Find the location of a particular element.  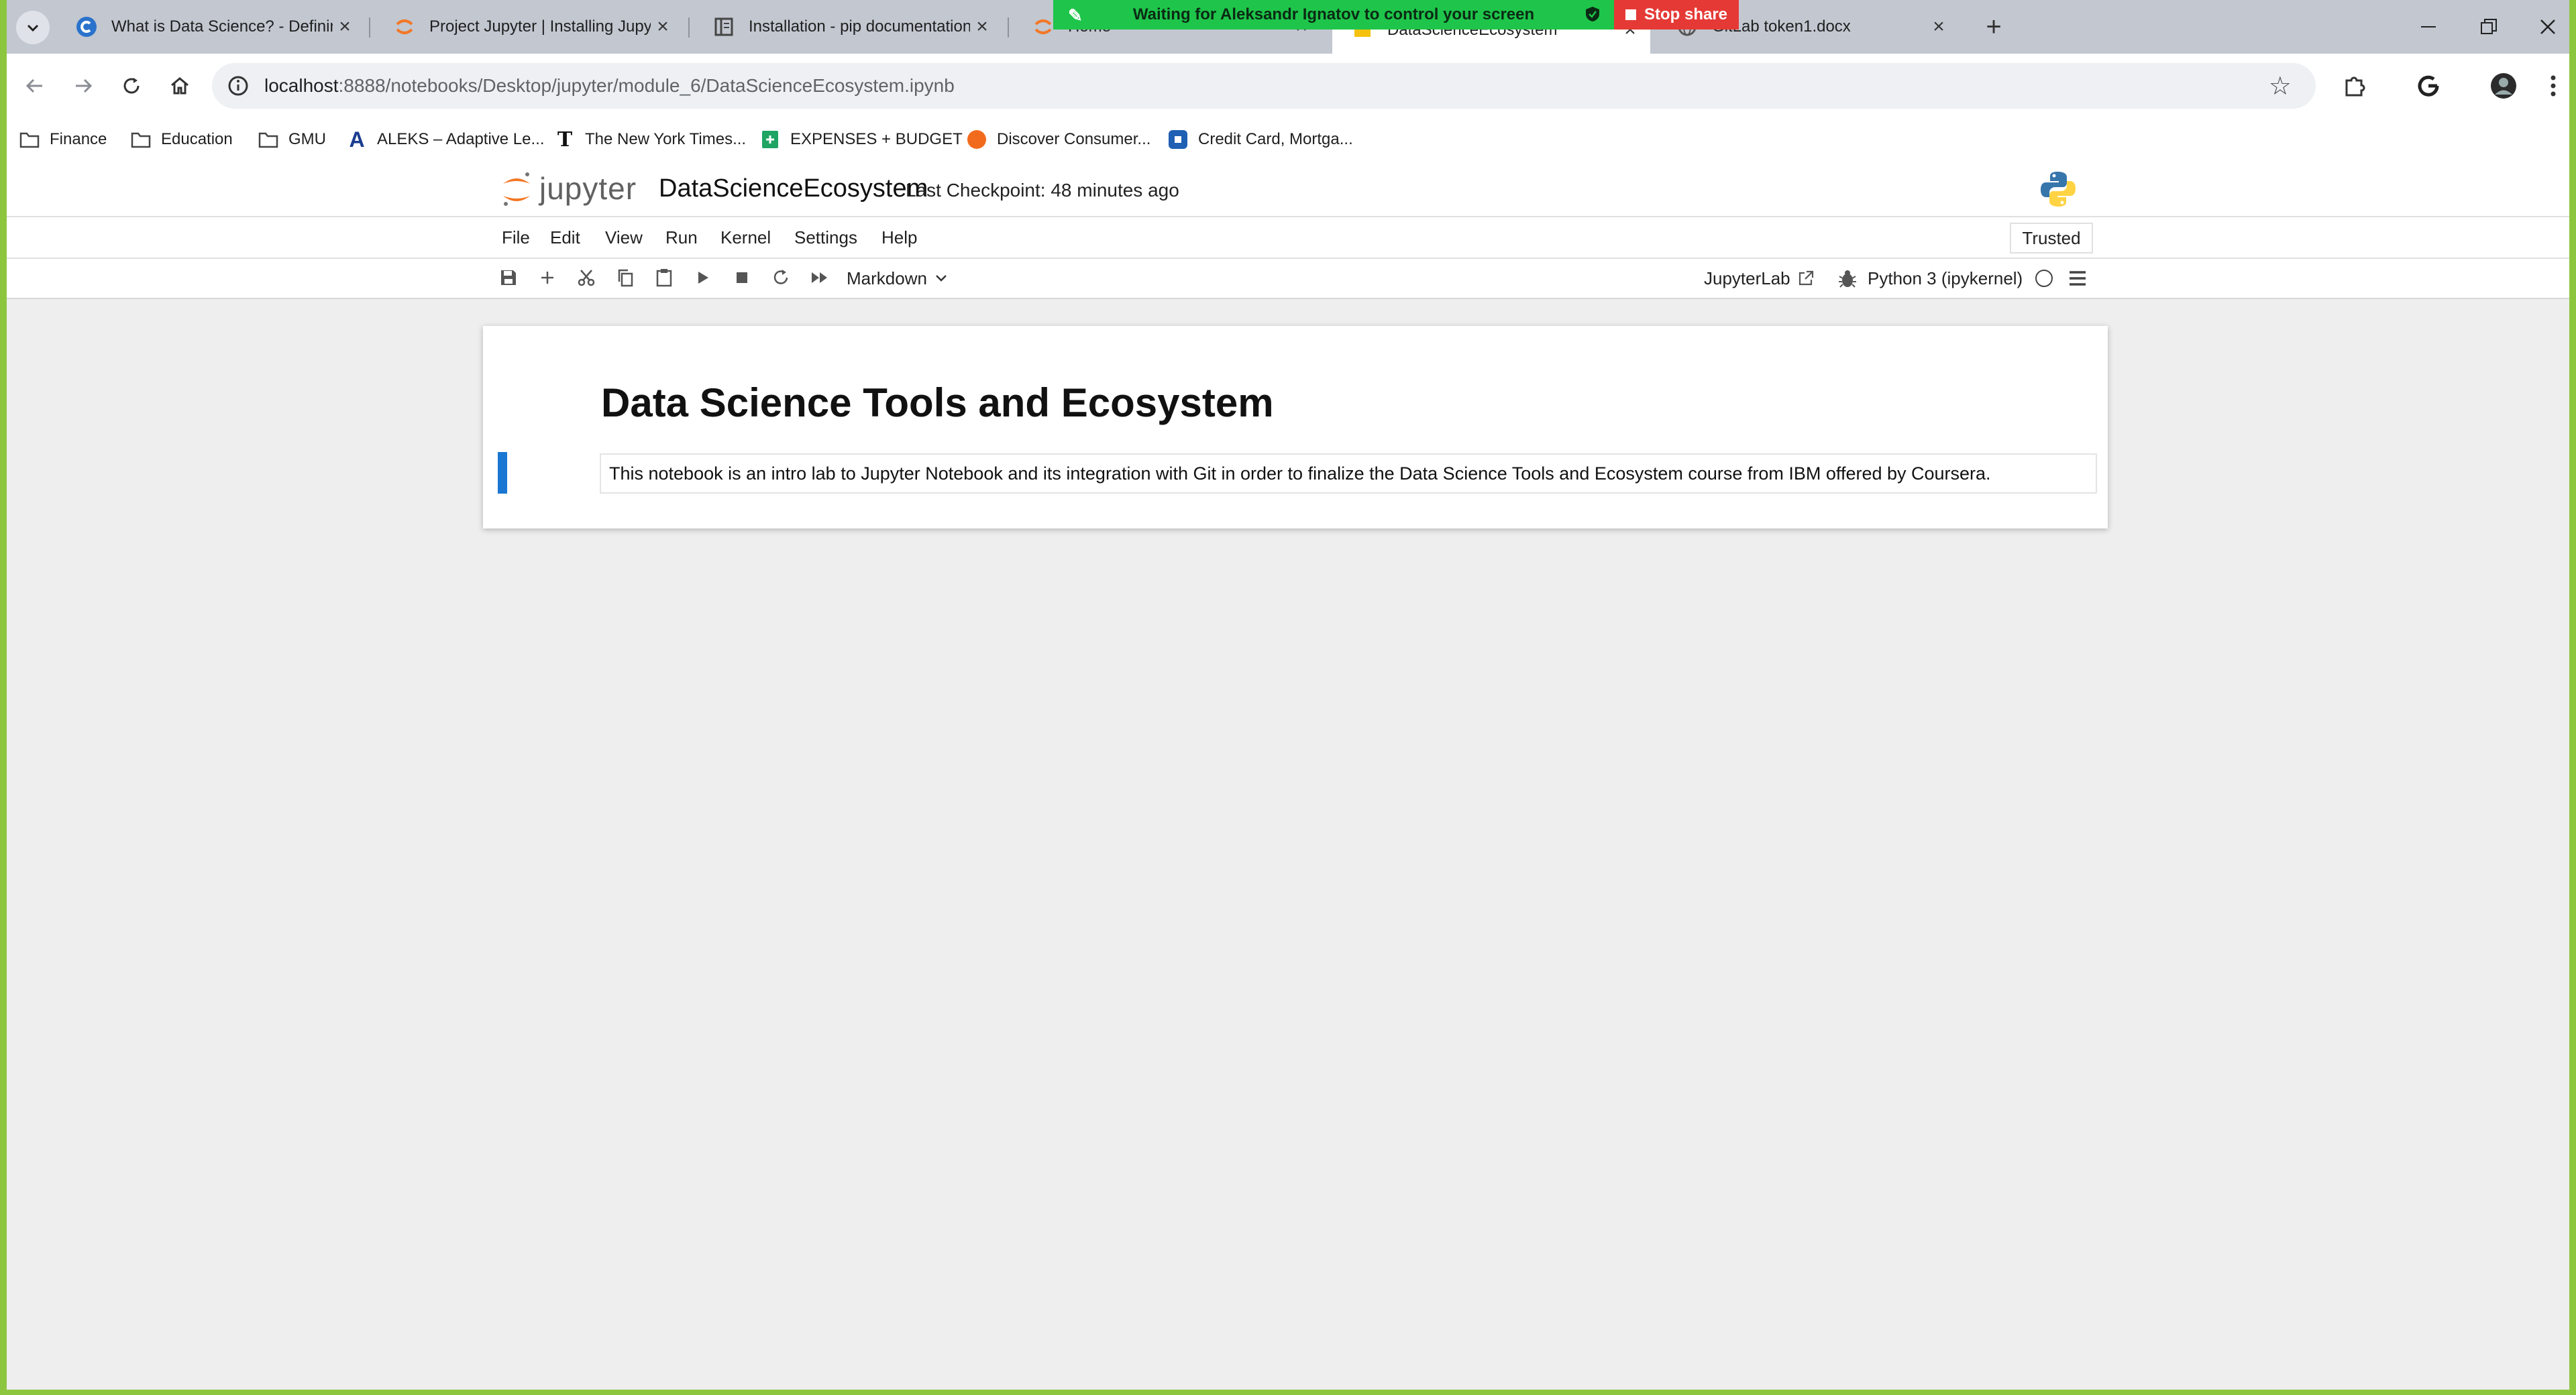

reload-button is located at coordinates (131, 85).